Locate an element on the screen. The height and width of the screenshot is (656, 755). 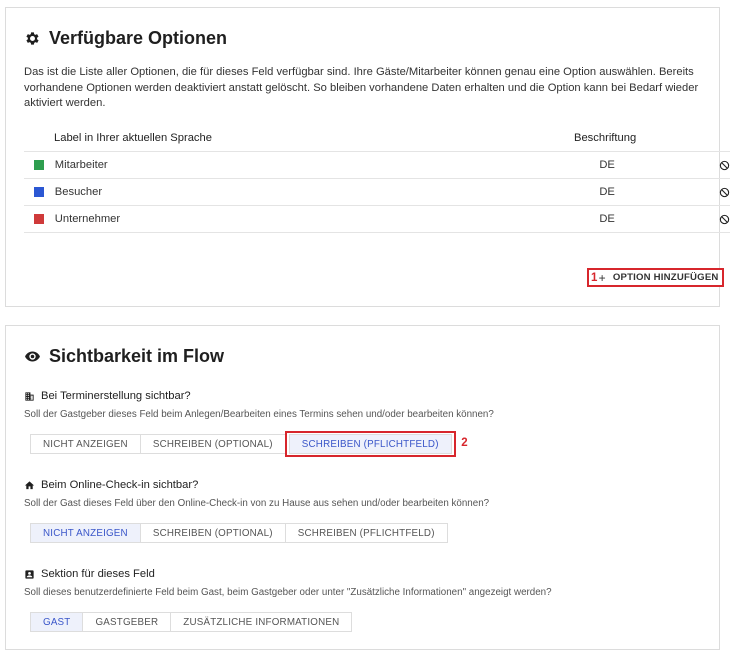
visibility-title-text: Sichtbarkeit im Flow is located at coordinates (137, 356).